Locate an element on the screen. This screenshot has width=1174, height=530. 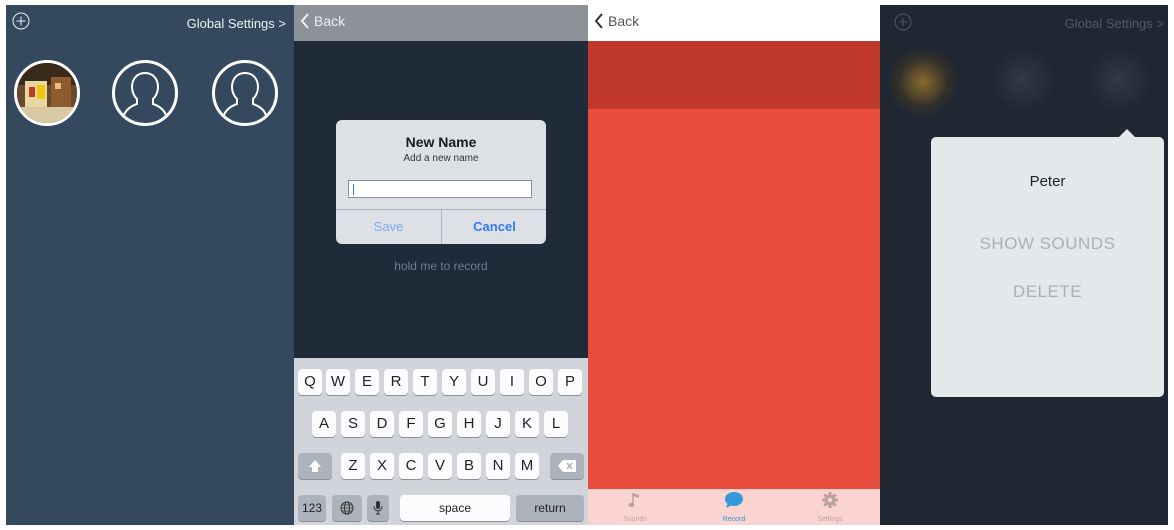
tab-settings: Settings is located at coordinates (830, 507).